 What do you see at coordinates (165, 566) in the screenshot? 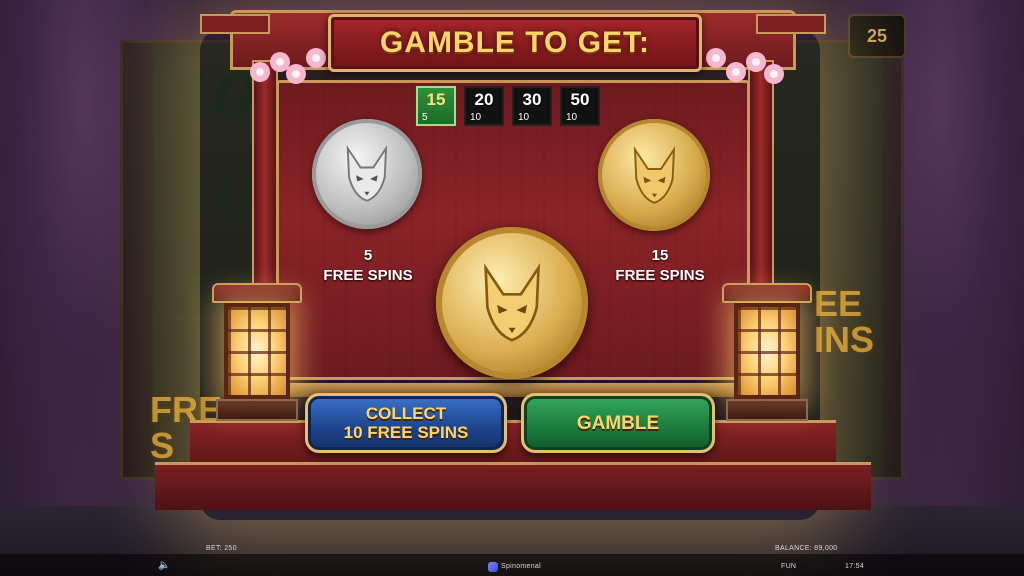
I see `sound-icon: 🔈` at bounding box center [165, 566].